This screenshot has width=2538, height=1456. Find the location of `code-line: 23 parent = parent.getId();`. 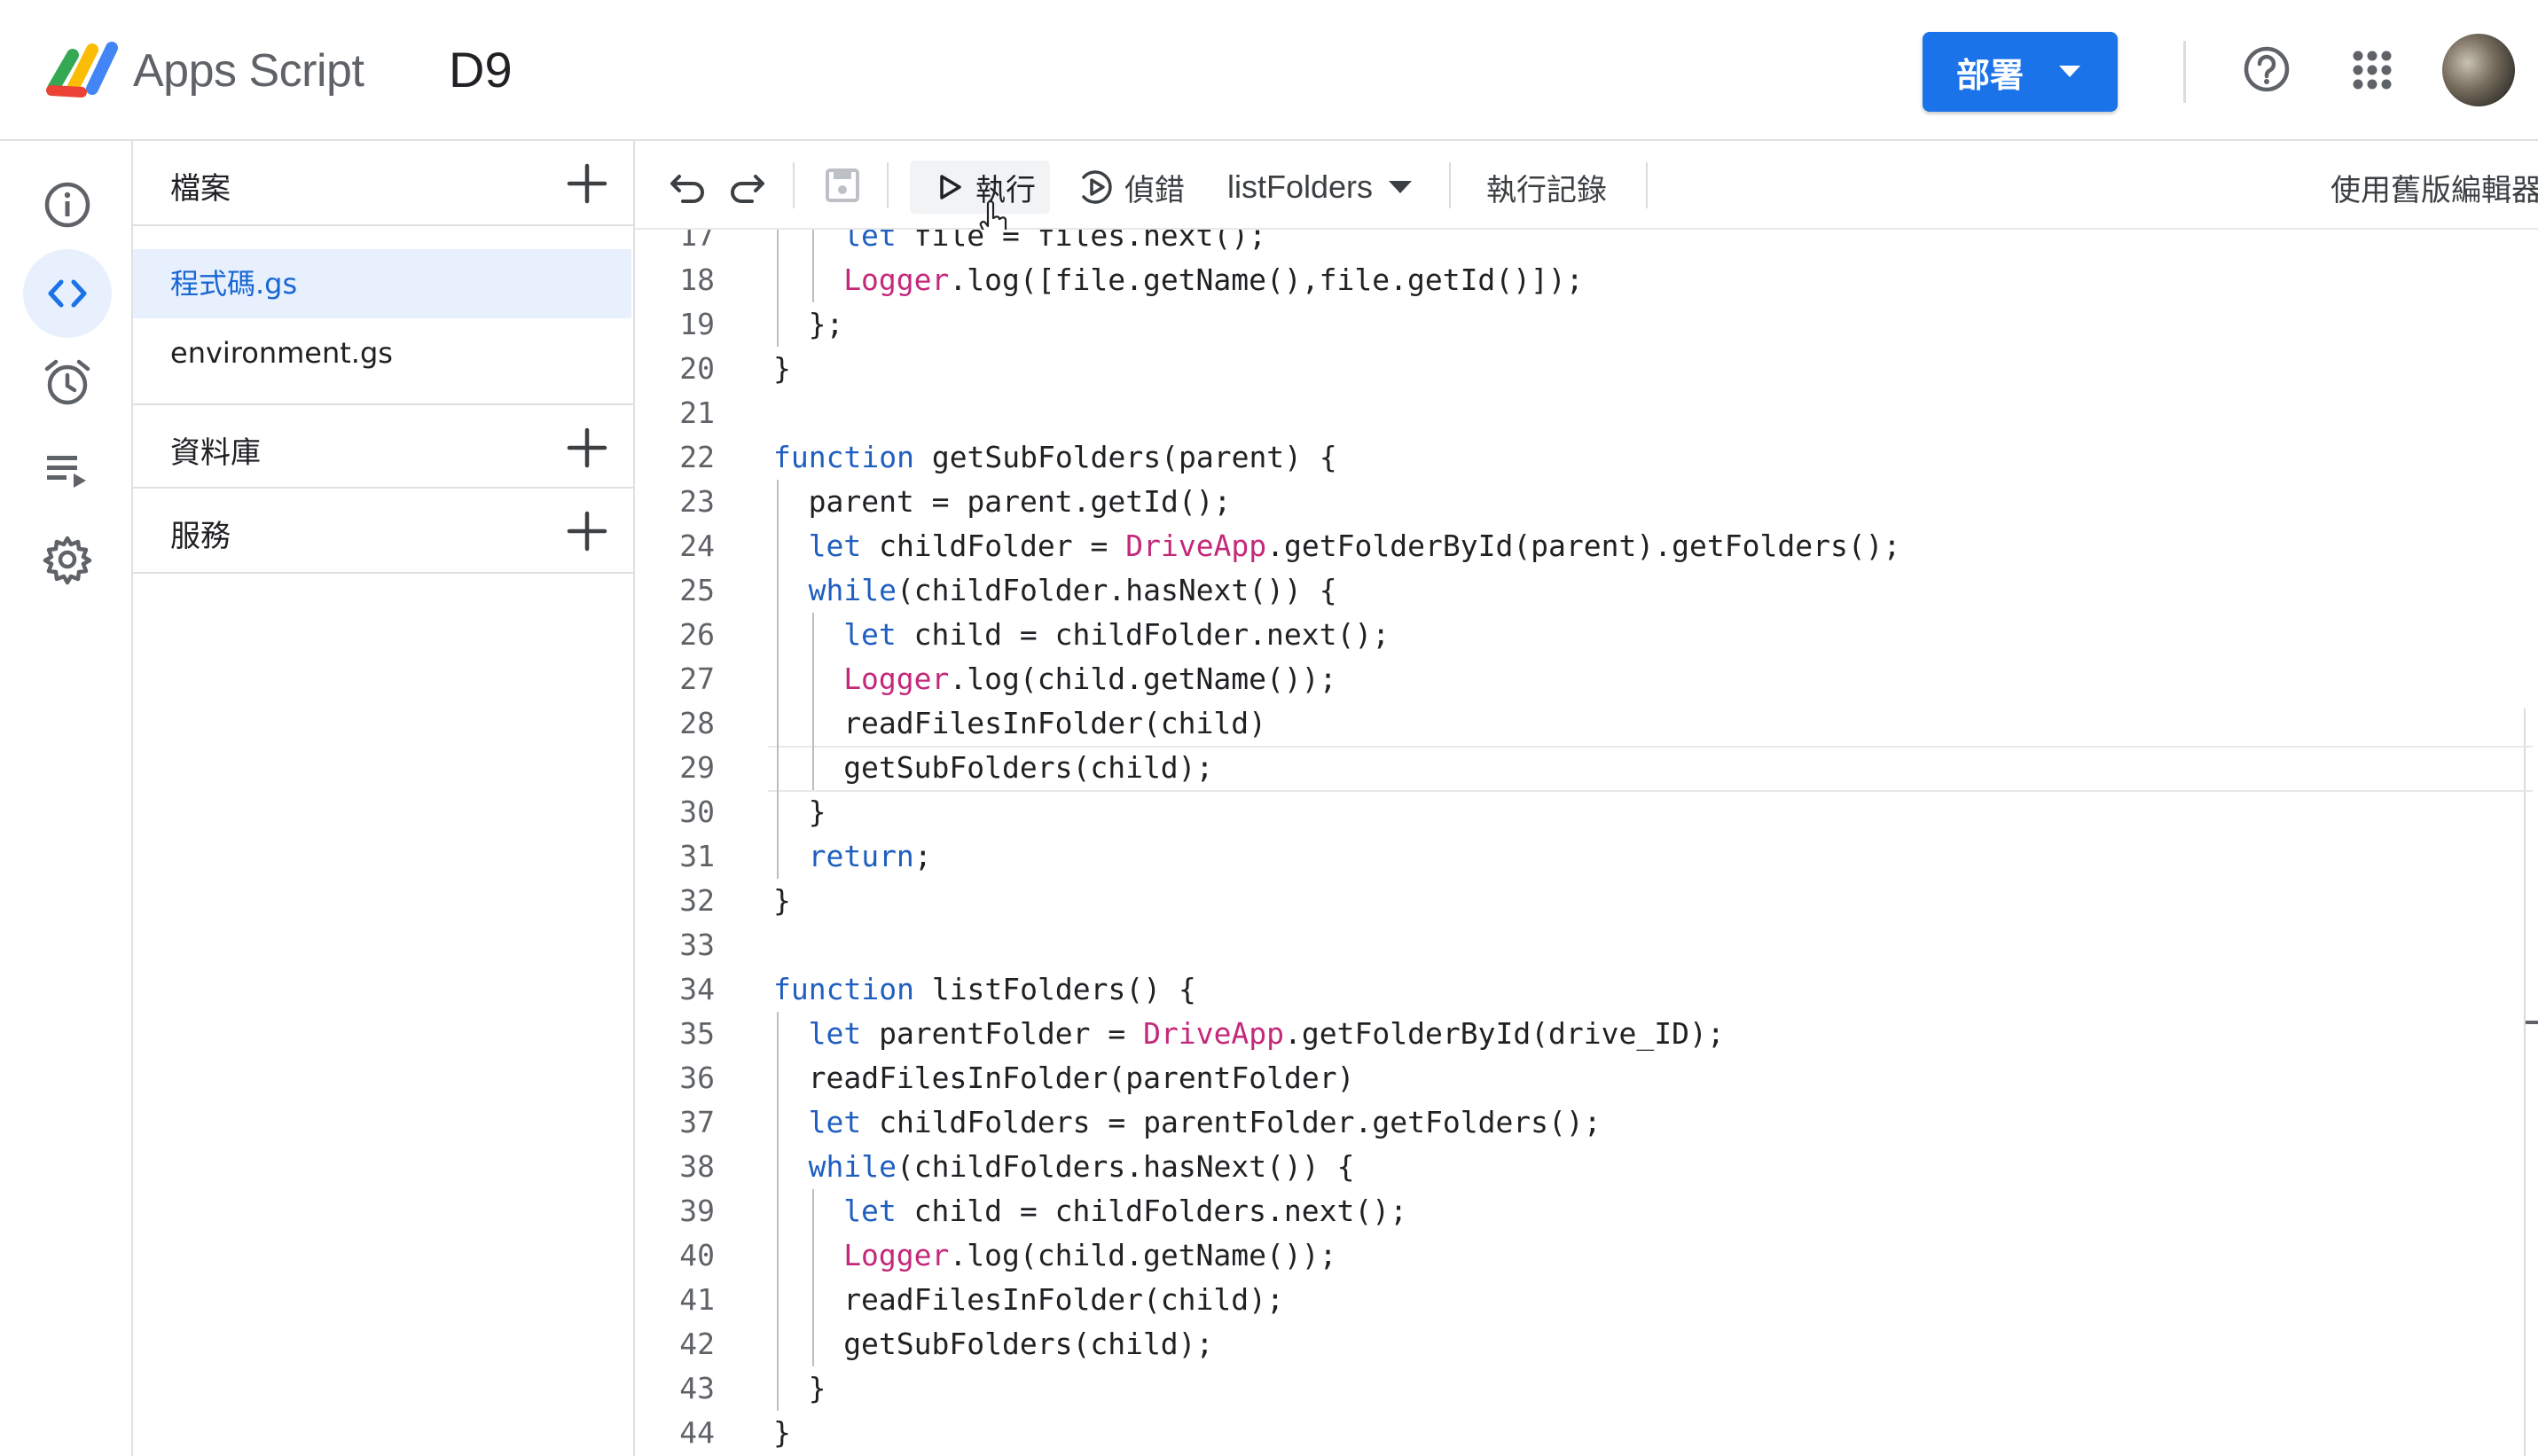

code-line: 23 parent = parent.getId(); is located at coordinates (1579, 502).